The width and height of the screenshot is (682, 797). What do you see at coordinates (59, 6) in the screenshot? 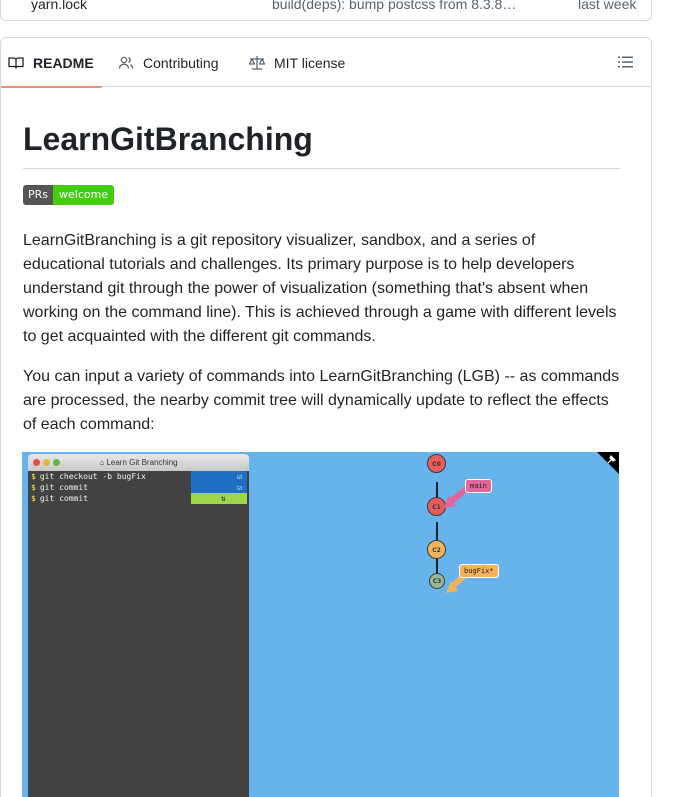
I see `file-name-link: yarn.lock` at bounding box center [59, 6].